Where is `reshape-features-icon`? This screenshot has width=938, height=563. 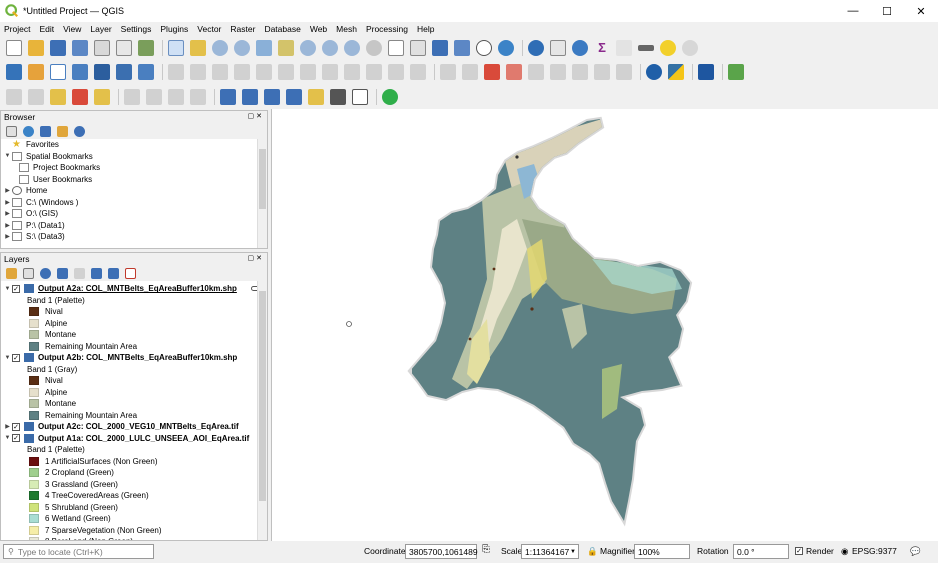 reshape-features-icon is located at coordinates (176, 97).